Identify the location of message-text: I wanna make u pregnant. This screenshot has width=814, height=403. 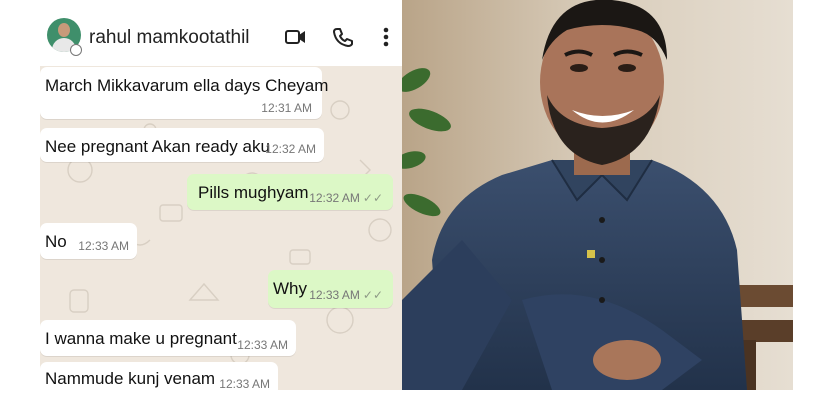
(141, 338).